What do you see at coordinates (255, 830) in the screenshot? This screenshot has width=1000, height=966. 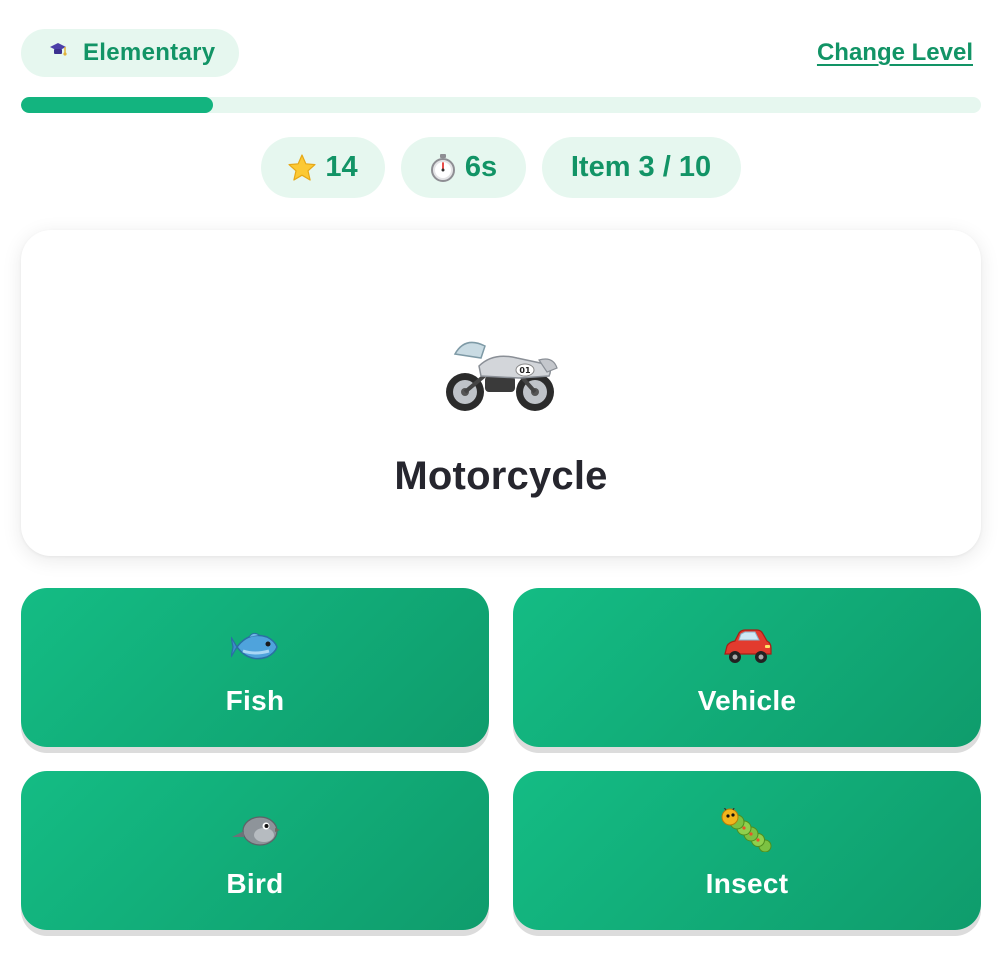 I see `bird-icon` at bounding box center [255, 830].